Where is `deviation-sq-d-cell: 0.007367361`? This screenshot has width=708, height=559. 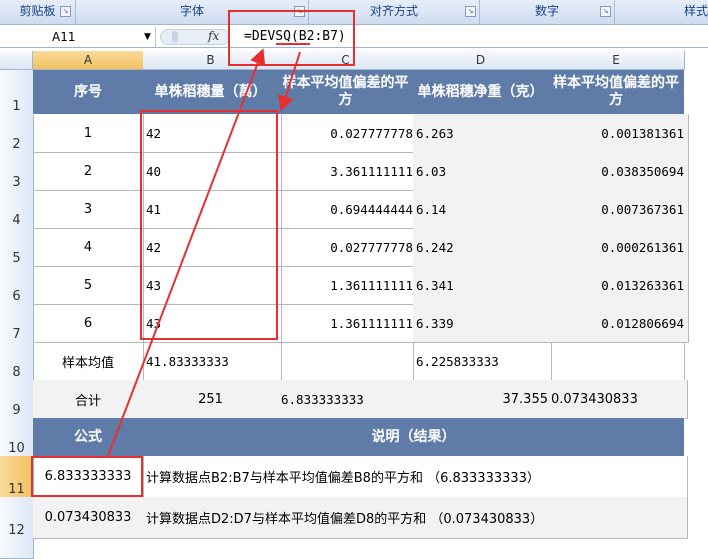 deviation-sq-d-cell: 0.007367361 is located at coordinates (618, 209).